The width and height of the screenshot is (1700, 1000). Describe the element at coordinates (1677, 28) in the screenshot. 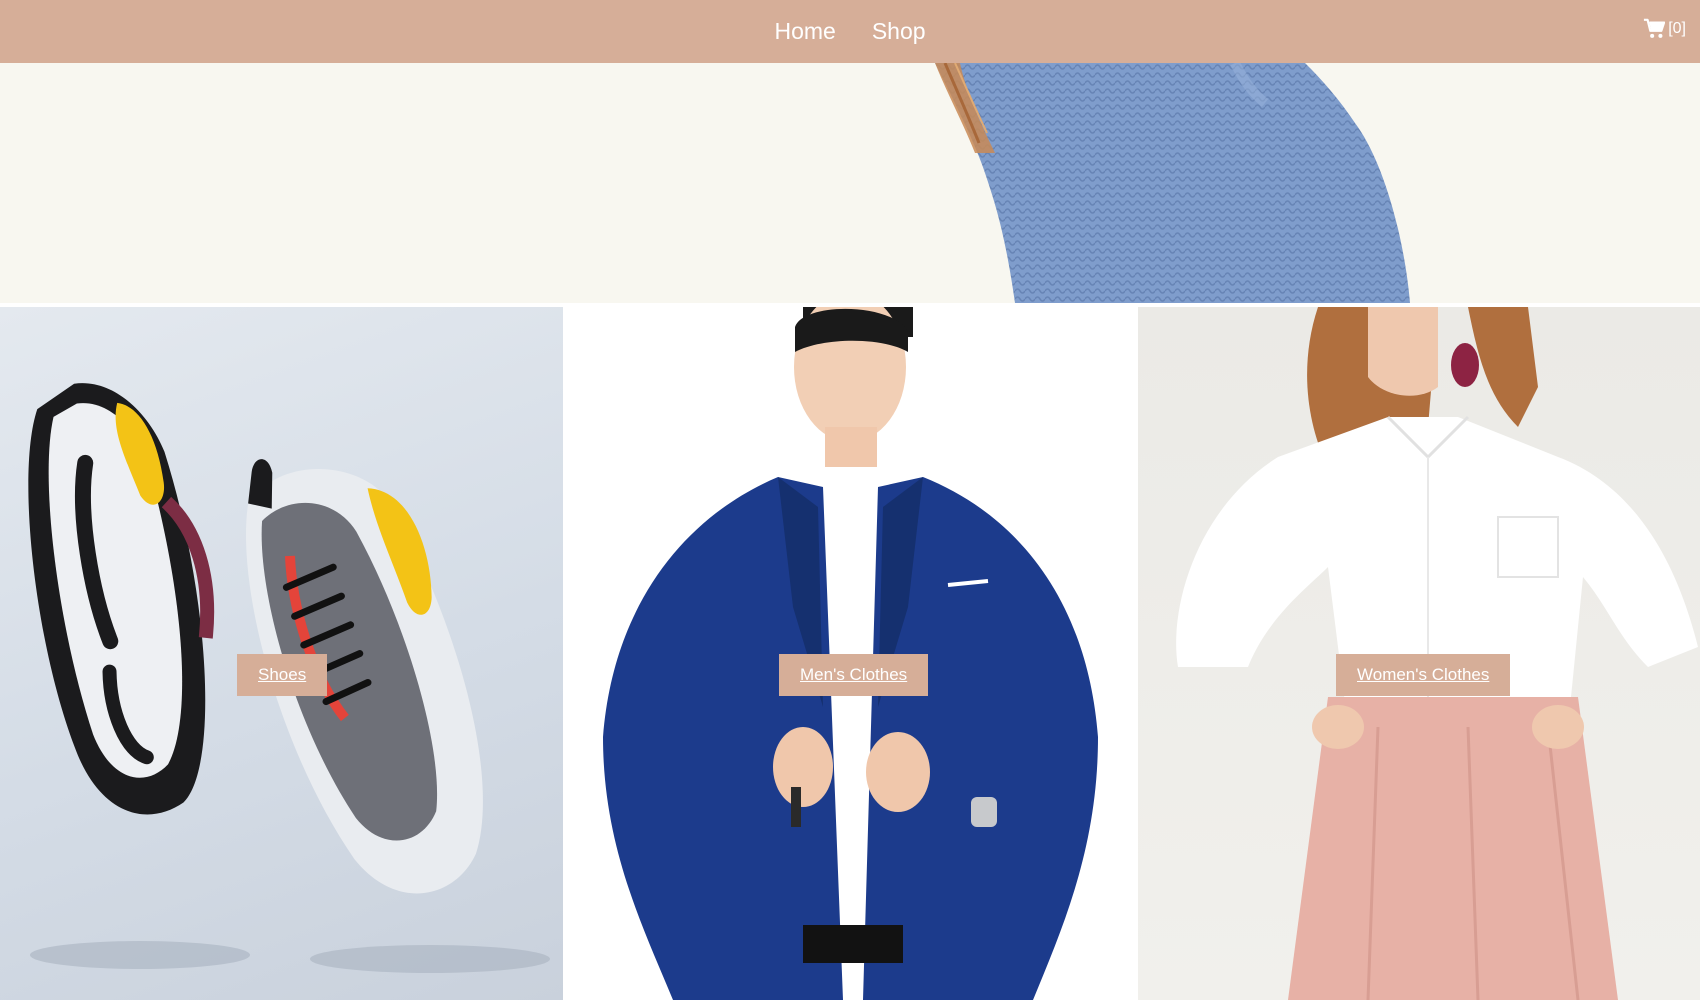

I see `cart-count: [0]` at that location.